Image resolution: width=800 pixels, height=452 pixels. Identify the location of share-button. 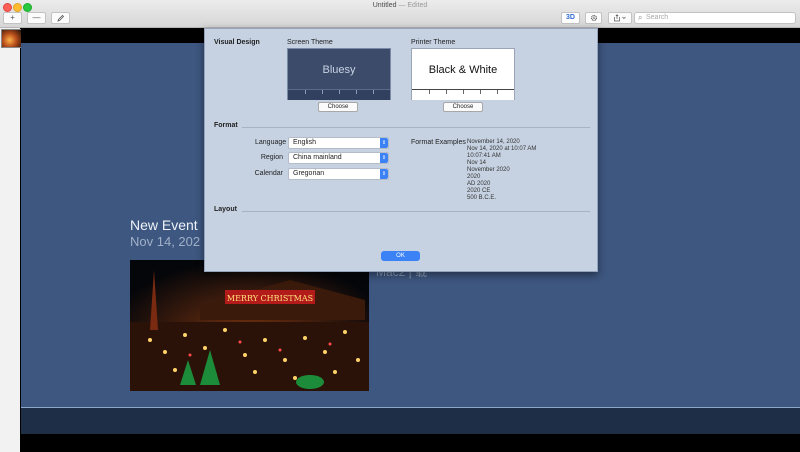
(620, 18).